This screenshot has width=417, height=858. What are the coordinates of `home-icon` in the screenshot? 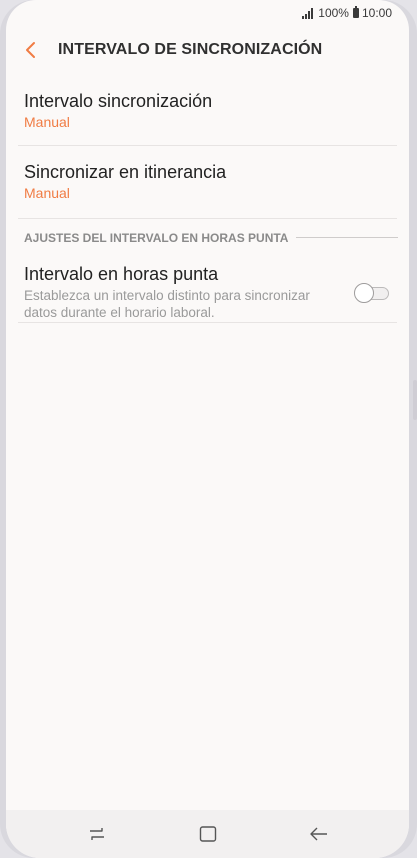 It's located at (208, 834).